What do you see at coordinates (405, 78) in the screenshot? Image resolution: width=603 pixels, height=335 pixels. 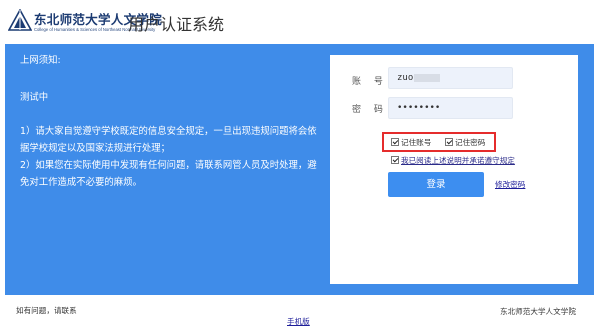 I see `account-value: zuo` at bounding box center [405, 78].